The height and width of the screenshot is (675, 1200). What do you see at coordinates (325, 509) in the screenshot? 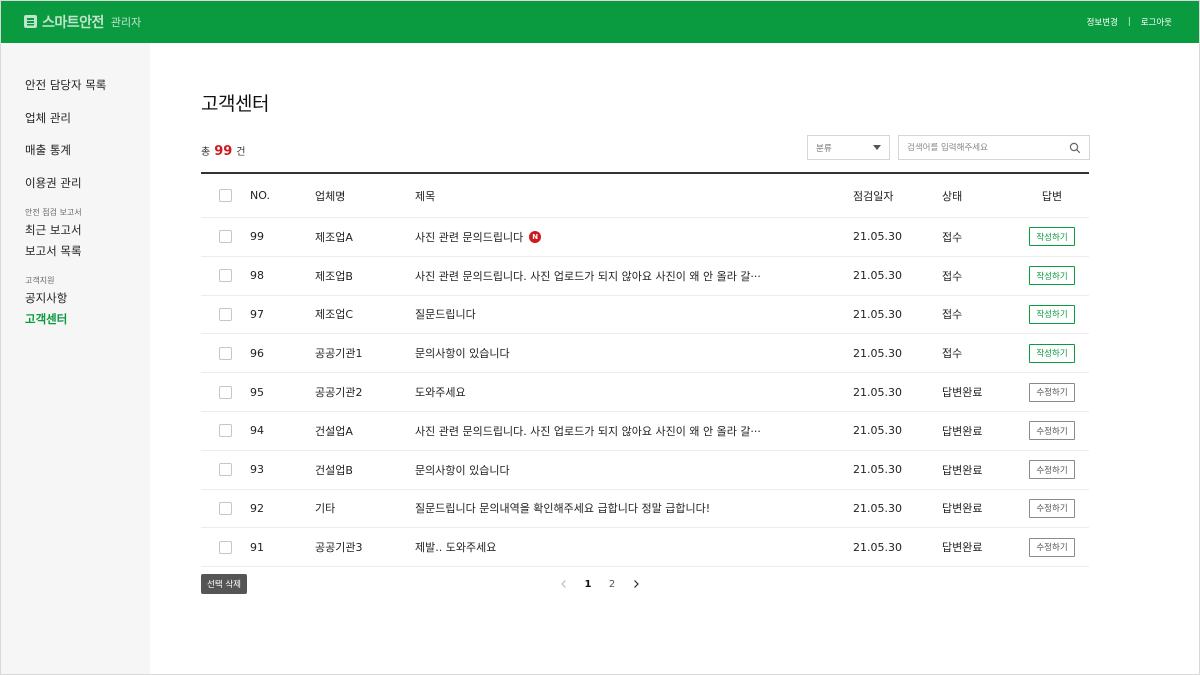
I see `cell-company: 기타` at bounding box center [325, 509].